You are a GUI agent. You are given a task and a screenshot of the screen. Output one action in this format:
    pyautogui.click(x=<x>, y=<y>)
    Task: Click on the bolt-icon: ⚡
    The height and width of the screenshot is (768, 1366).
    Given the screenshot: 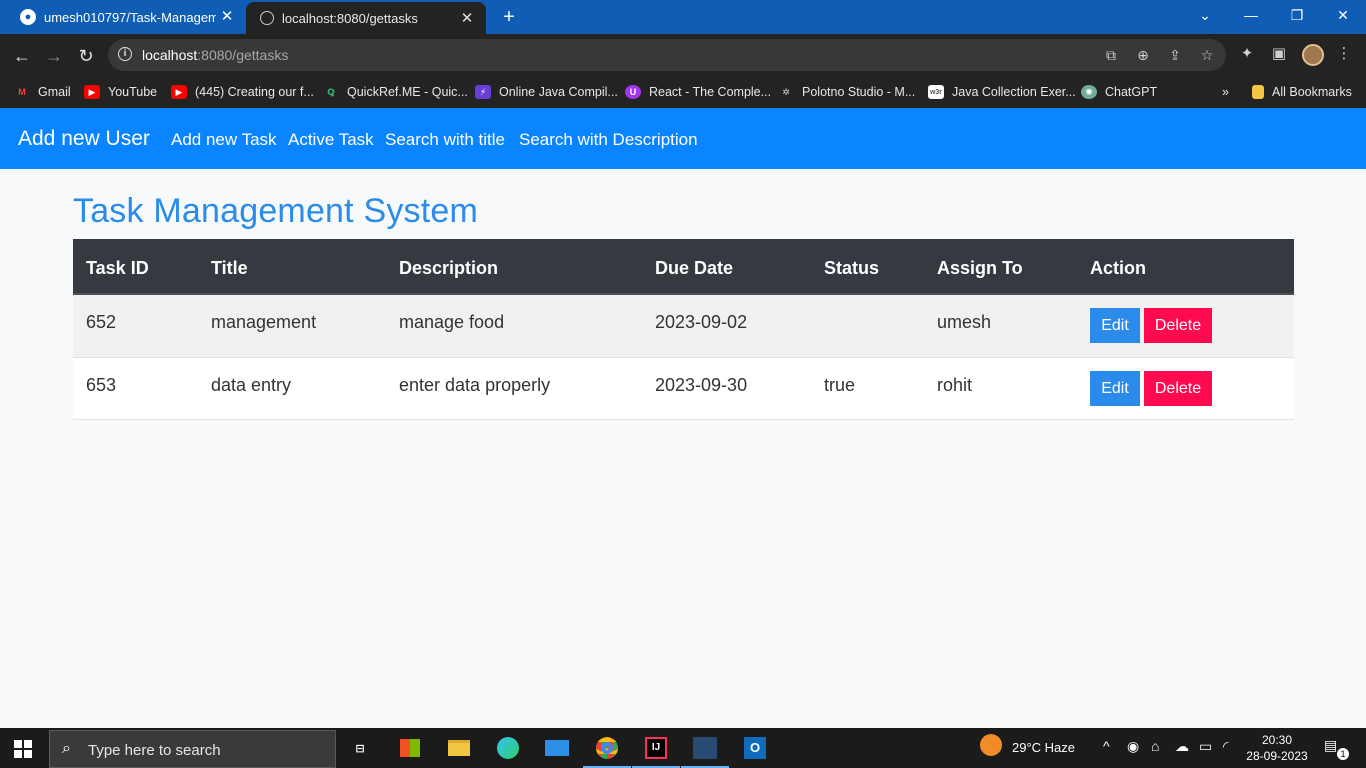 What is the action you would take?
    pyautogui.click(x=483, y=92)
    